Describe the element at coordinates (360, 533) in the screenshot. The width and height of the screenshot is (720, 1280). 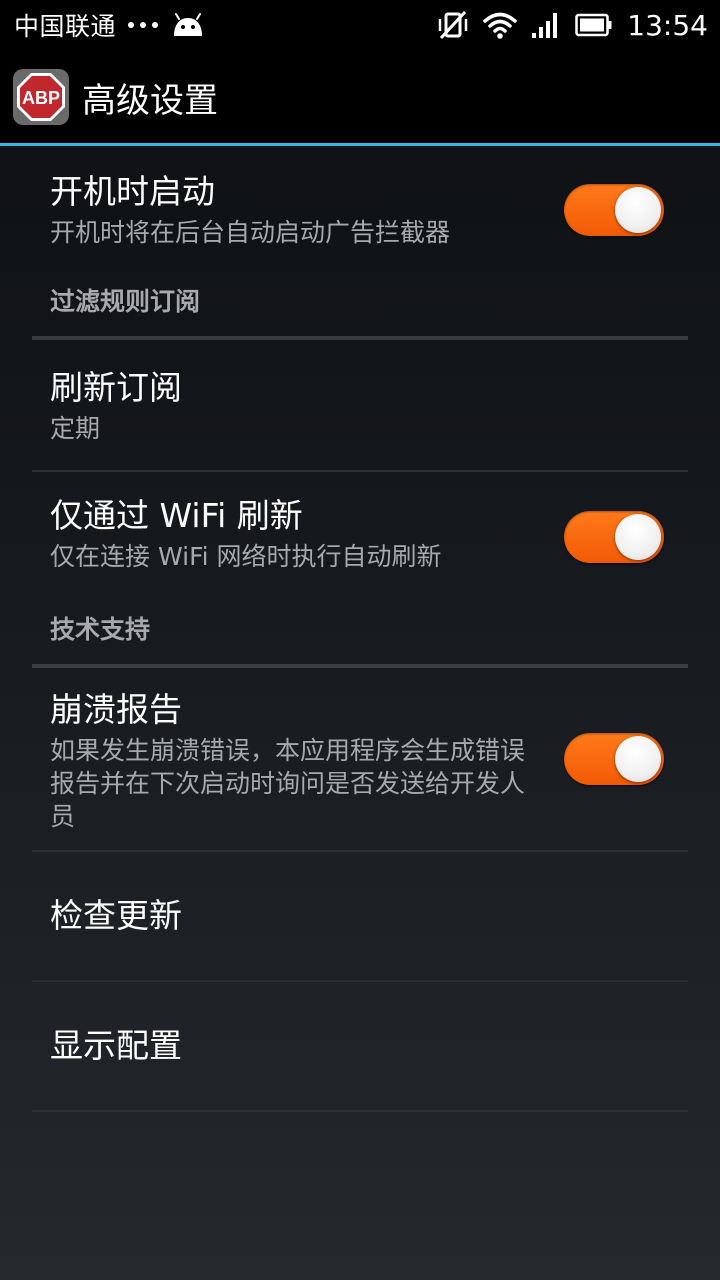
I see `pref-wifi-only: 仅通过 WiFi 刷新 仅在连接 WiFi 网络时执行自动刷新` at that location.